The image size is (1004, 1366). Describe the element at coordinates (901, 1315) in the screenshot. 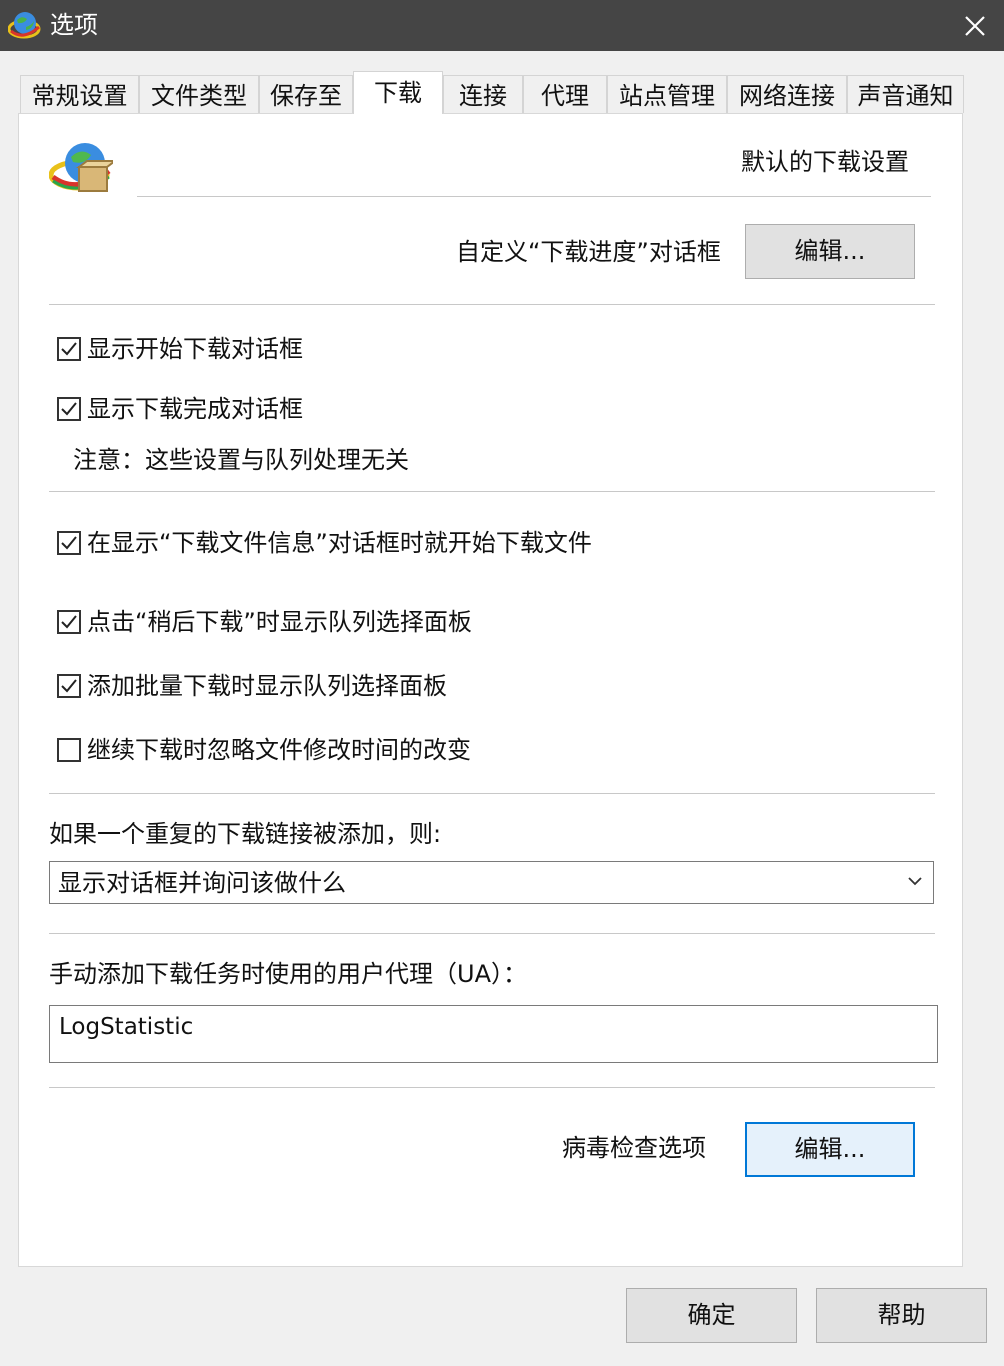

I see `help-button: 帮助` at that location.